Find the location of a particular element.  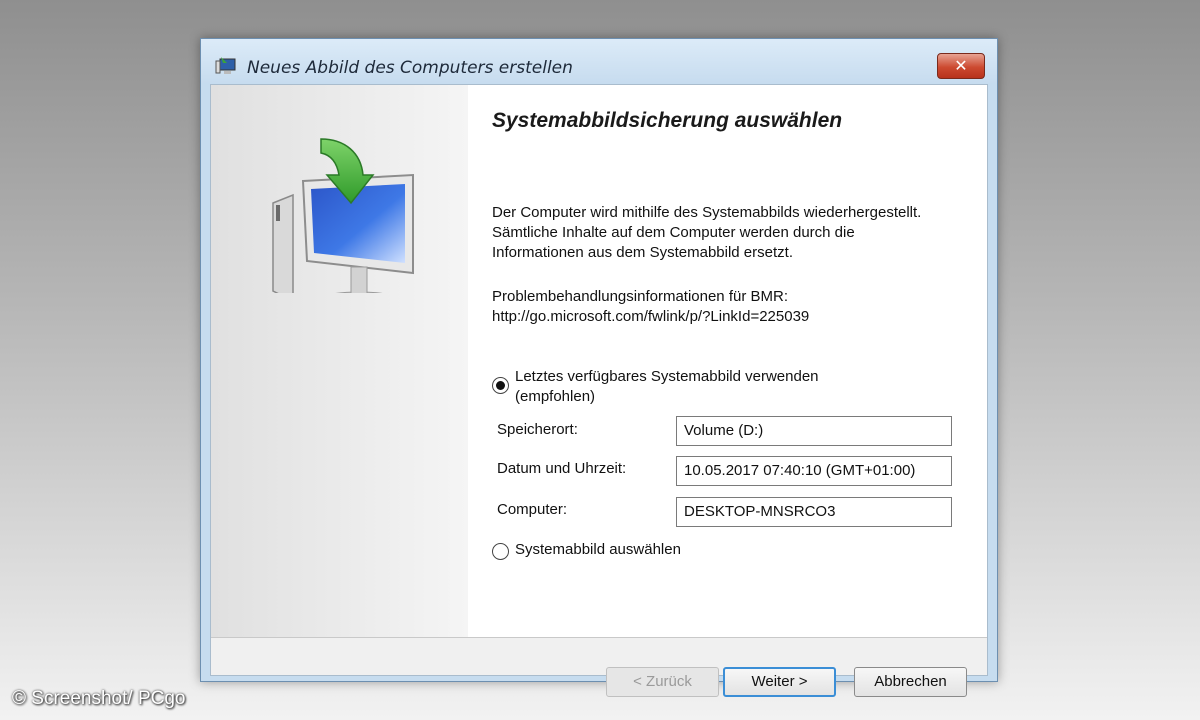

backup-computer-icon is located at coordinates (226, 66).